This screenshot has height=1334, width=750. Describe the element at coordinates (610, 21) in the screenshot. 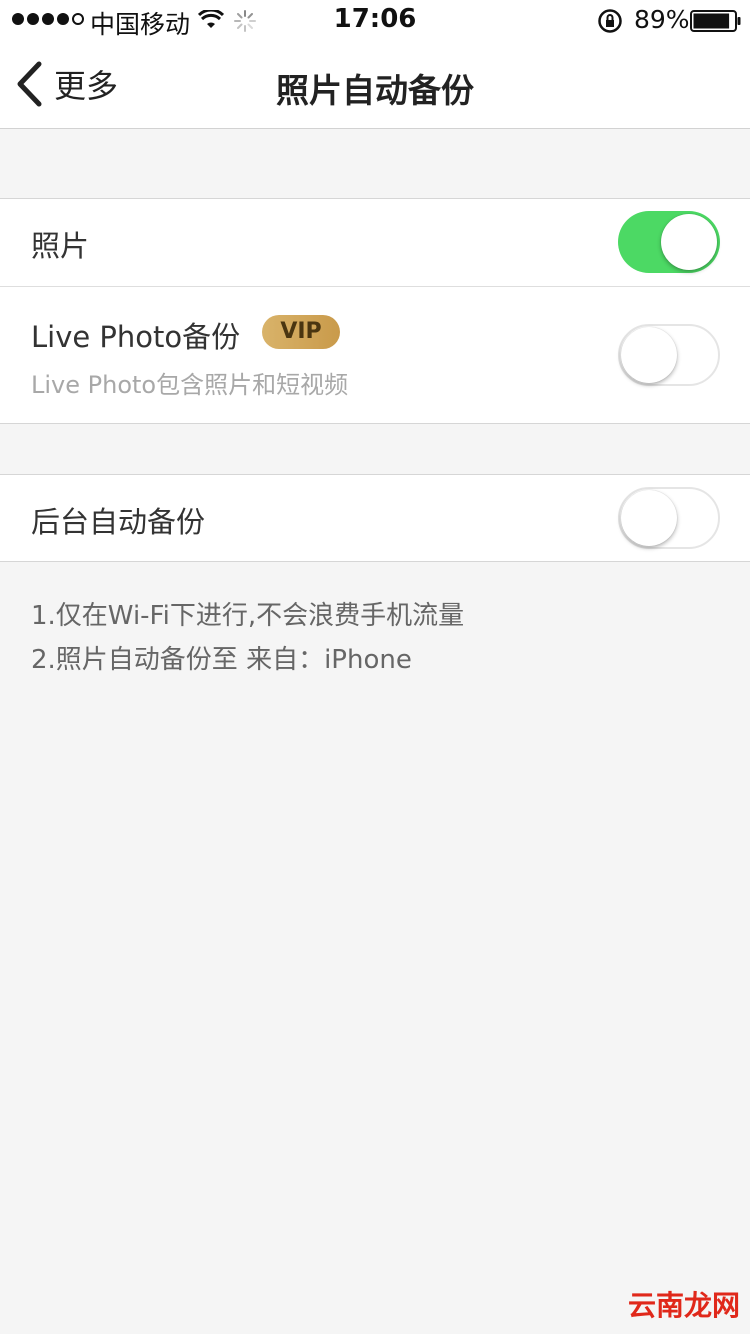

I see `rotation-lock-icon` at that location.